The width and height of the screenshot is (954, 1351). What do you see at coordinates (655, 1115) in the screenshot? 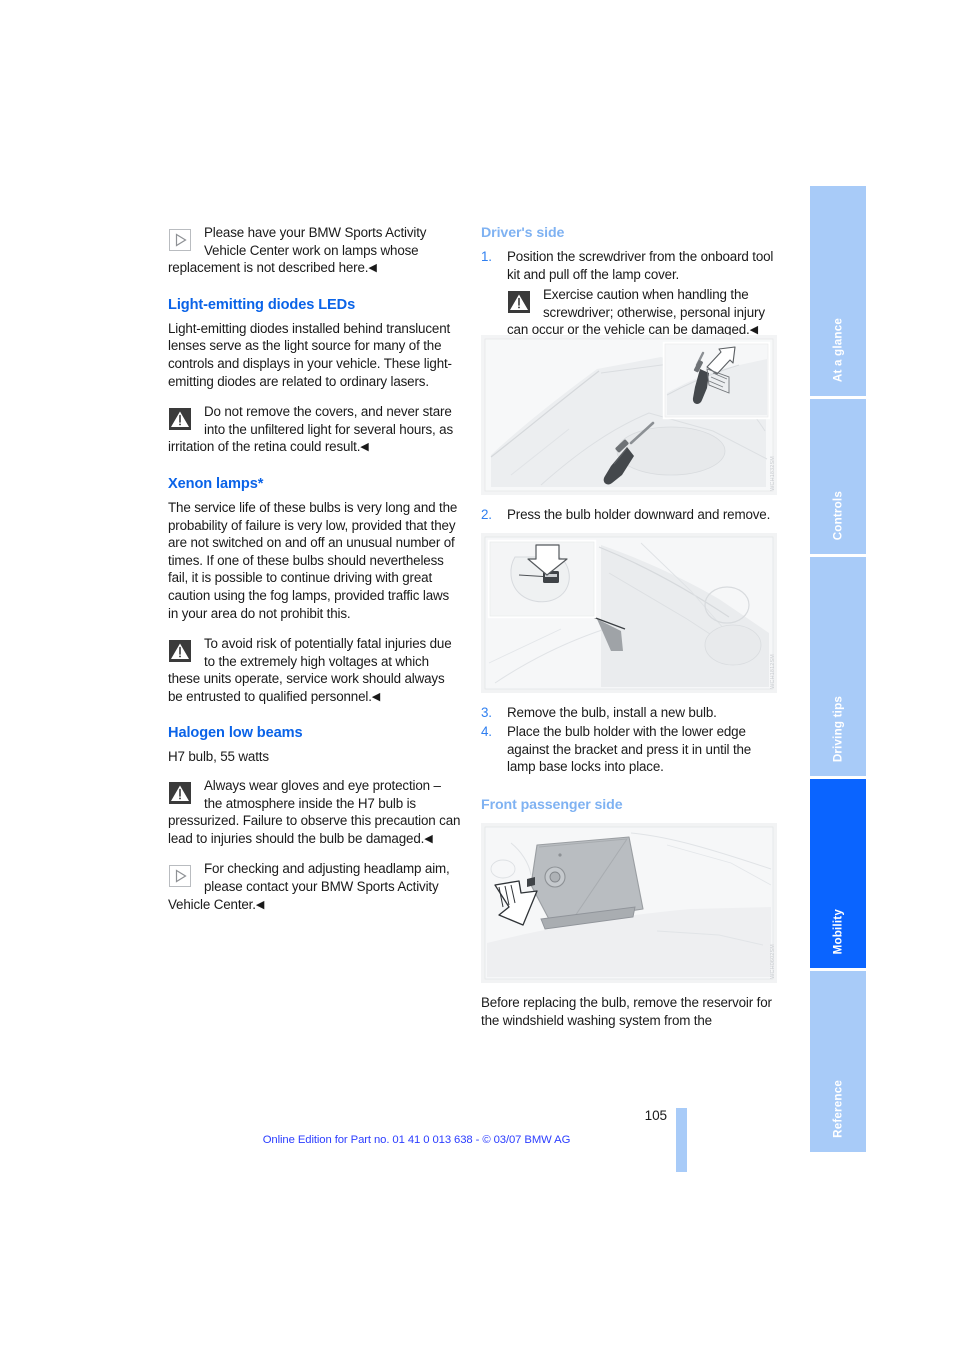
I see `page-number: 105` at bounding box center [655, 1115].